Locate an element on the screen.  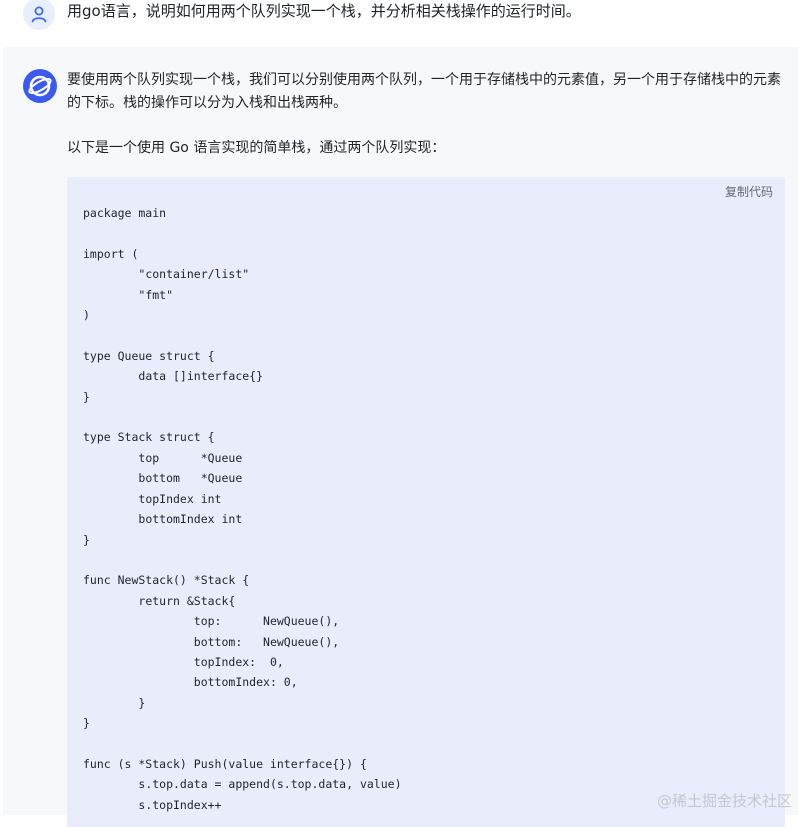
watermark: @稀土掘金技术社区 is located at coordinates (724, 800).